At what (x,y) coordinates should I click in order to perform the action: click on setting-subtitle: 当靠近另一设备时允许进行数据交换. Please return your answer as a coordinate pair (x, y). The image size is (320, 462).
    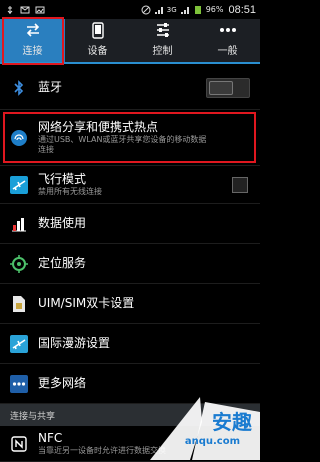
    Looking at the image, I should click on (102, 450).